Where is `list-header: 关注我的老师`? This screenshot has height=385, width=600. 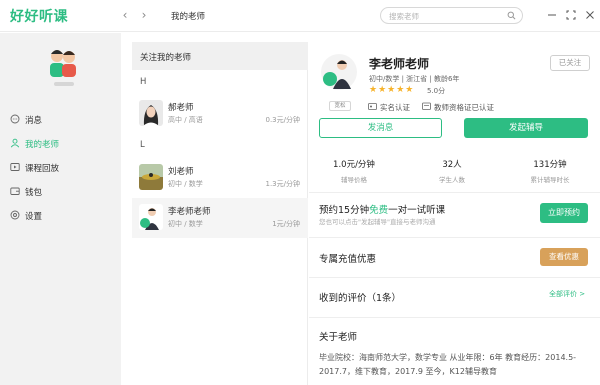
list-header: 关注我的老师 is located at coordinates (220, 56).